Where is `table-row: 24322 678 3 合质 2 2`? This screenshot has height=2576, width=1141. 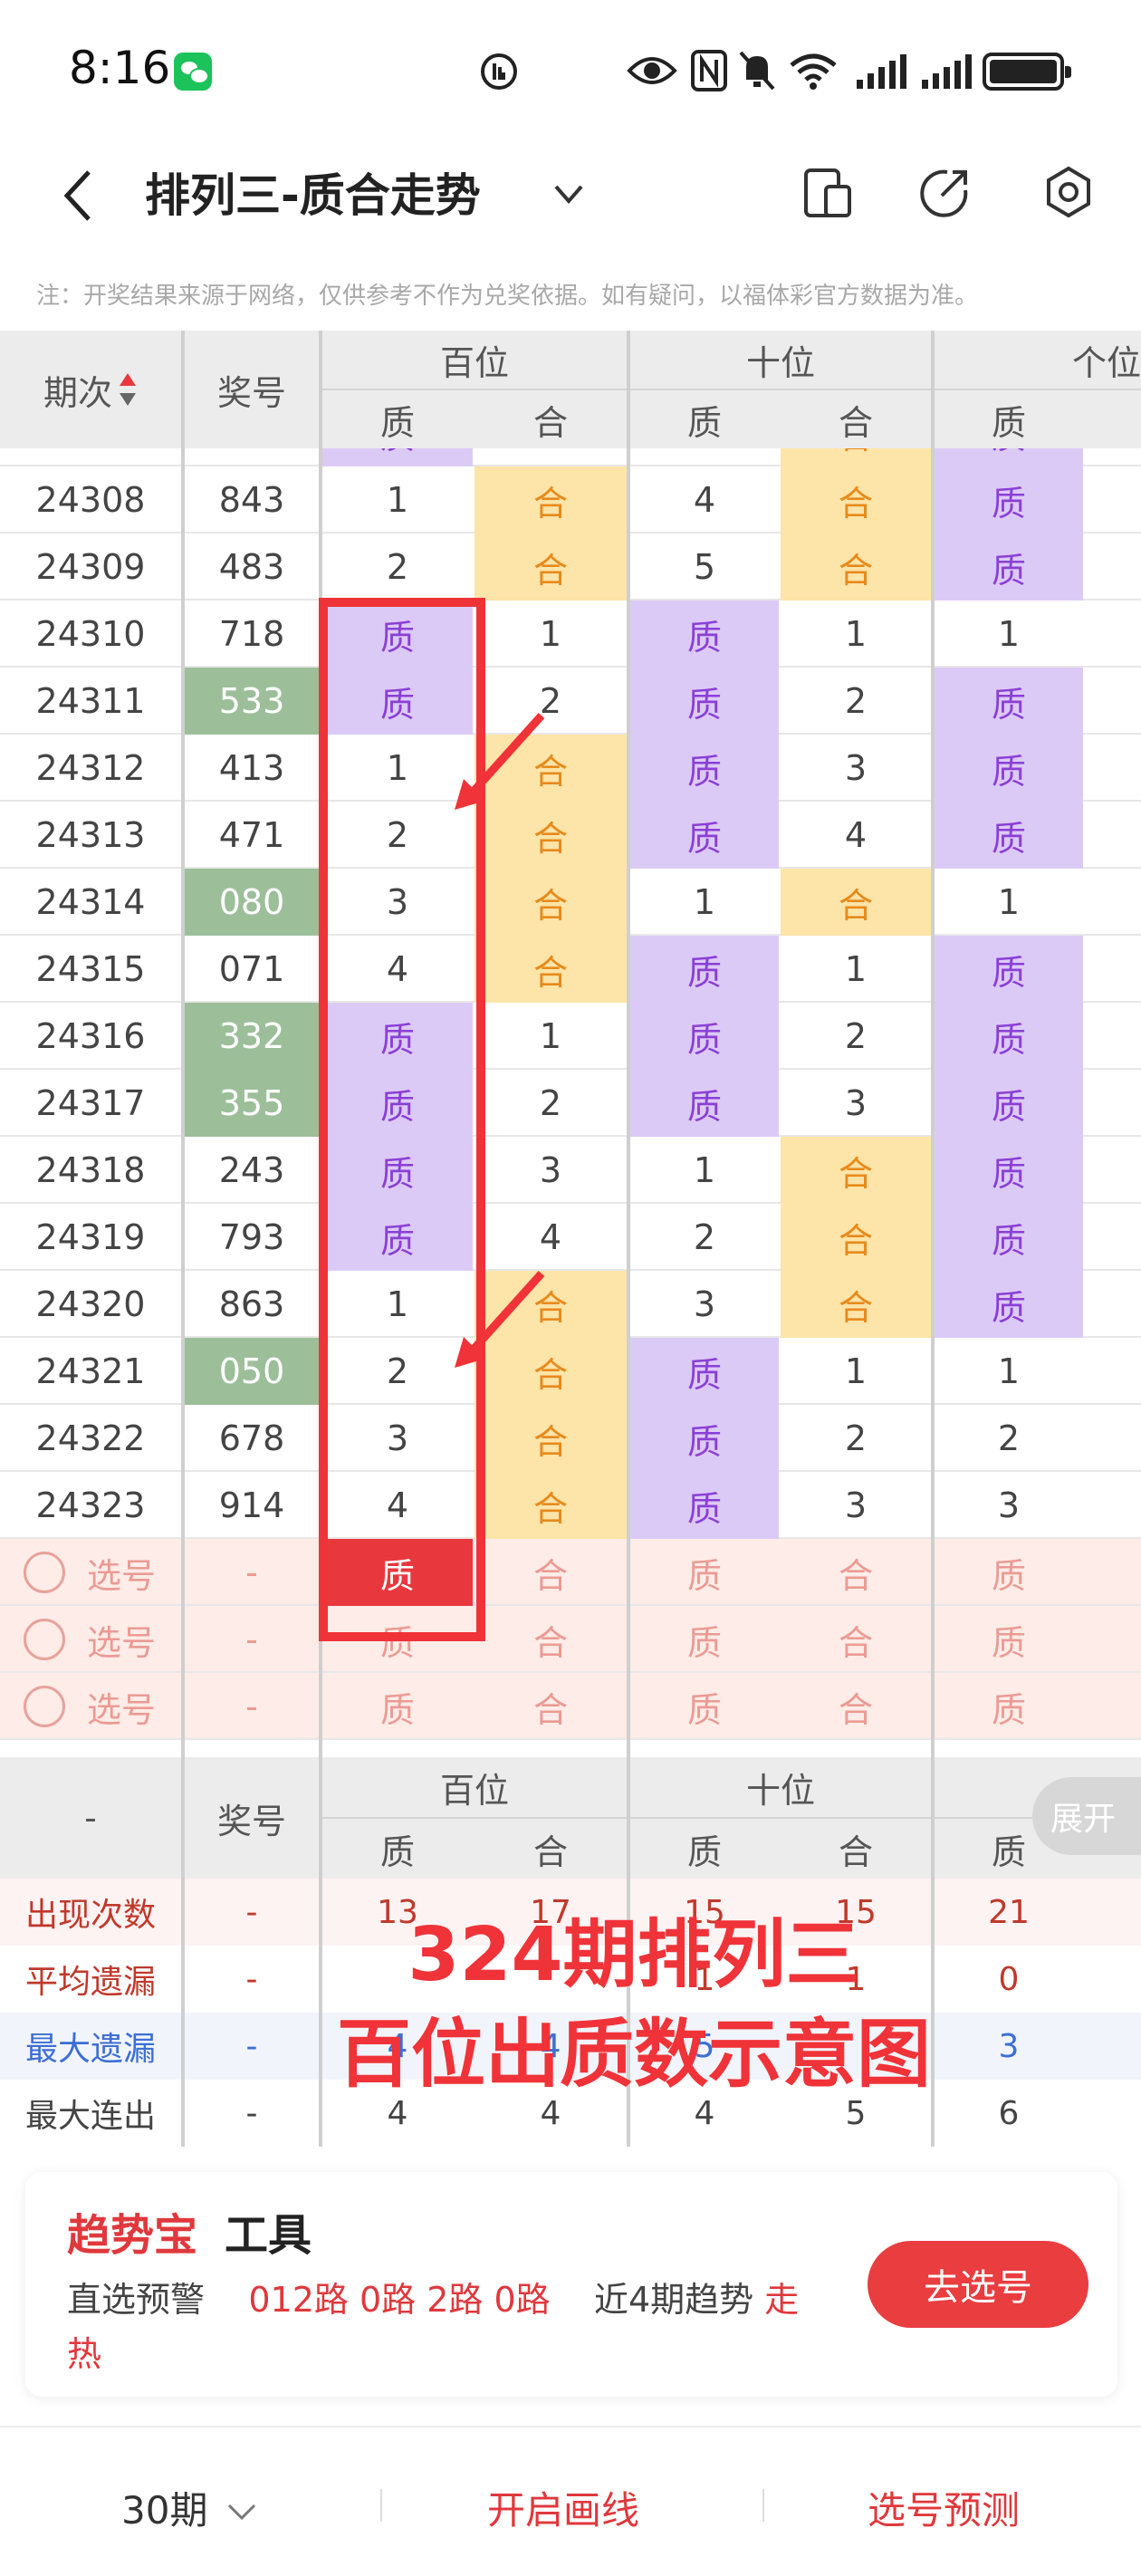
table-row: 24322 678 3 合质 2 2 is located at coordinates (570, 1438).